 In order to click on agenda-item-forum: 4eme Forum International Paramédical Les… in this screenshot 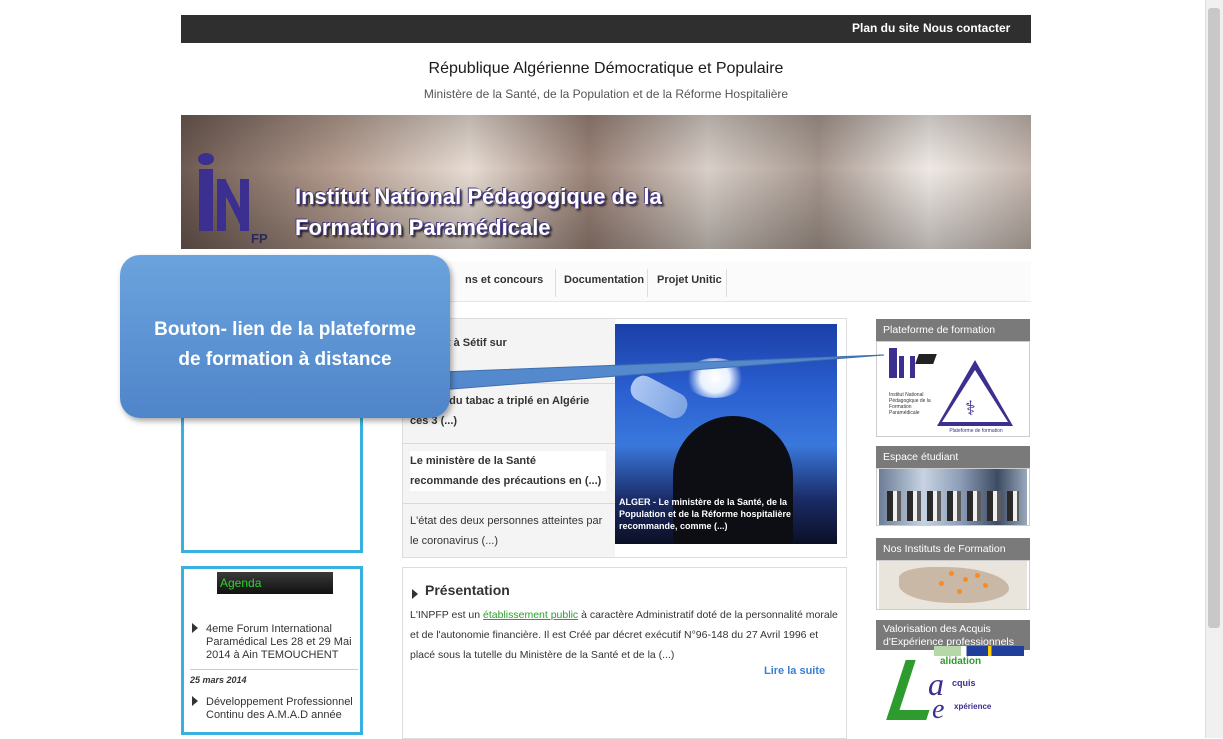, I will do `click(281, 642)`.